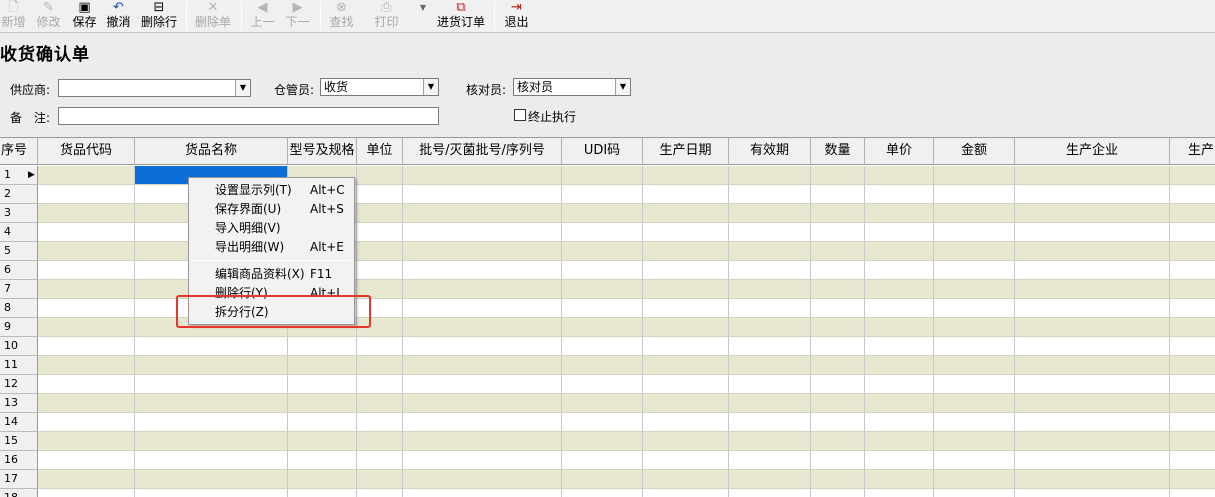 The height and width of the screenshot is (497, 1215). What do you see at coordinates (607, 213) in the screenshot?
I see `table-row: 3` at bounding box center [607, 213].